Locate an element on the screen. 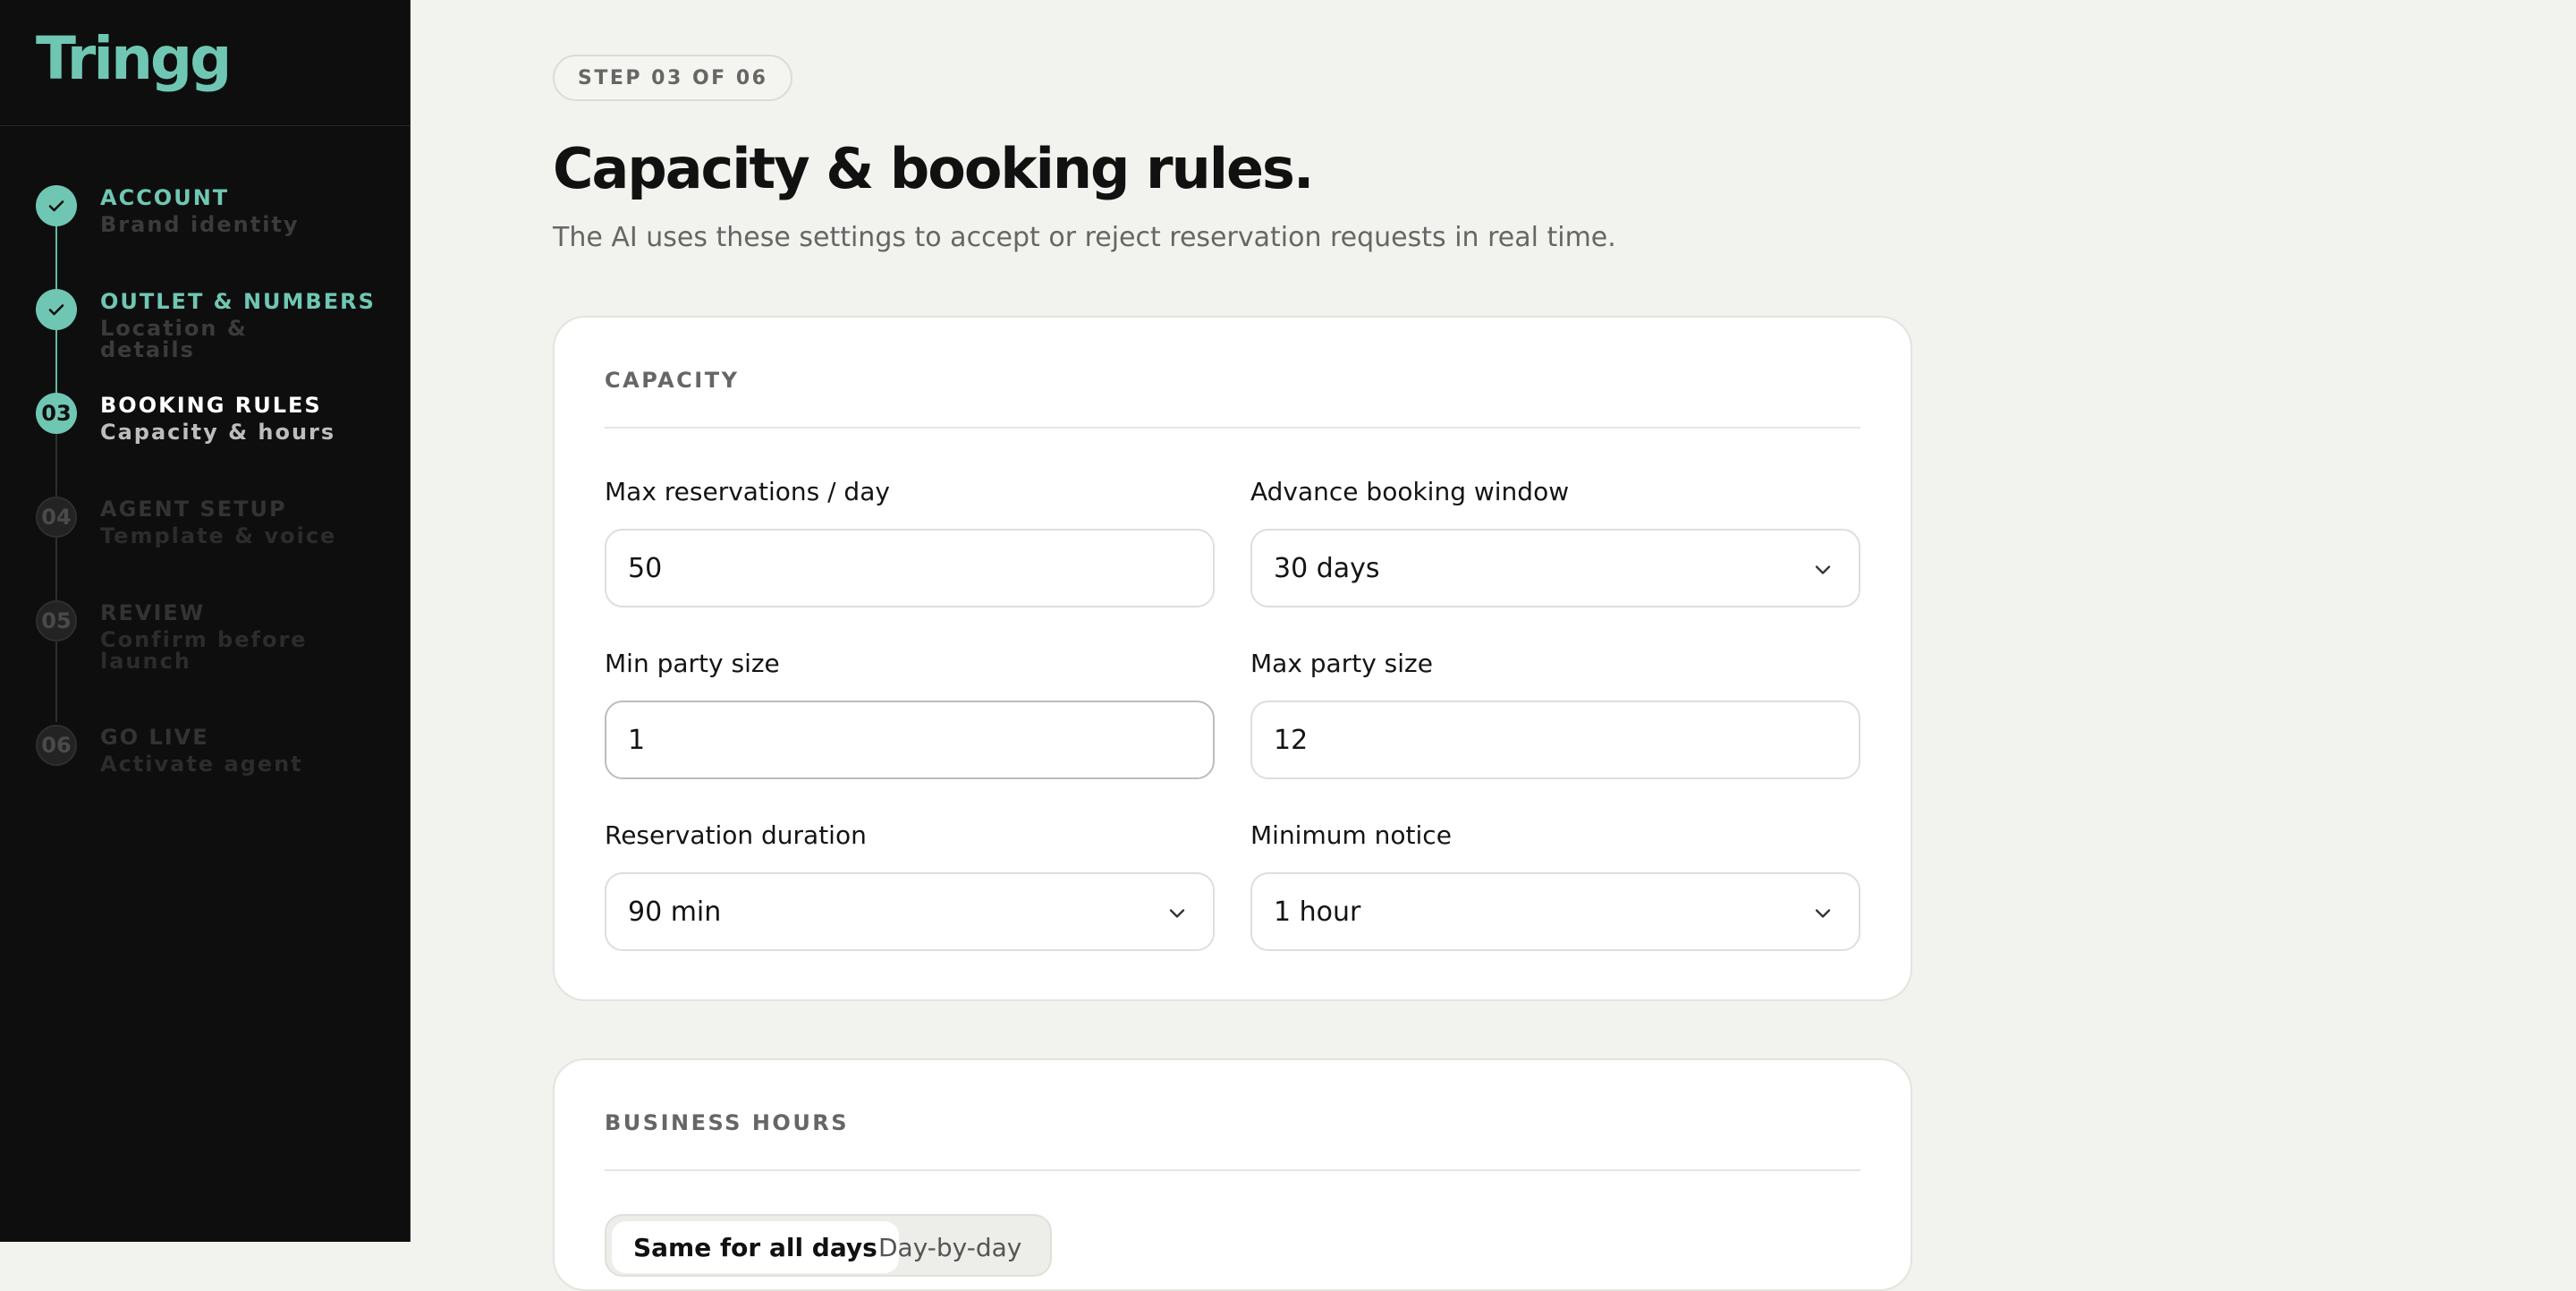  step-go-live: 06 GO LIVE Activate agent is located at coordinates (215, 760).